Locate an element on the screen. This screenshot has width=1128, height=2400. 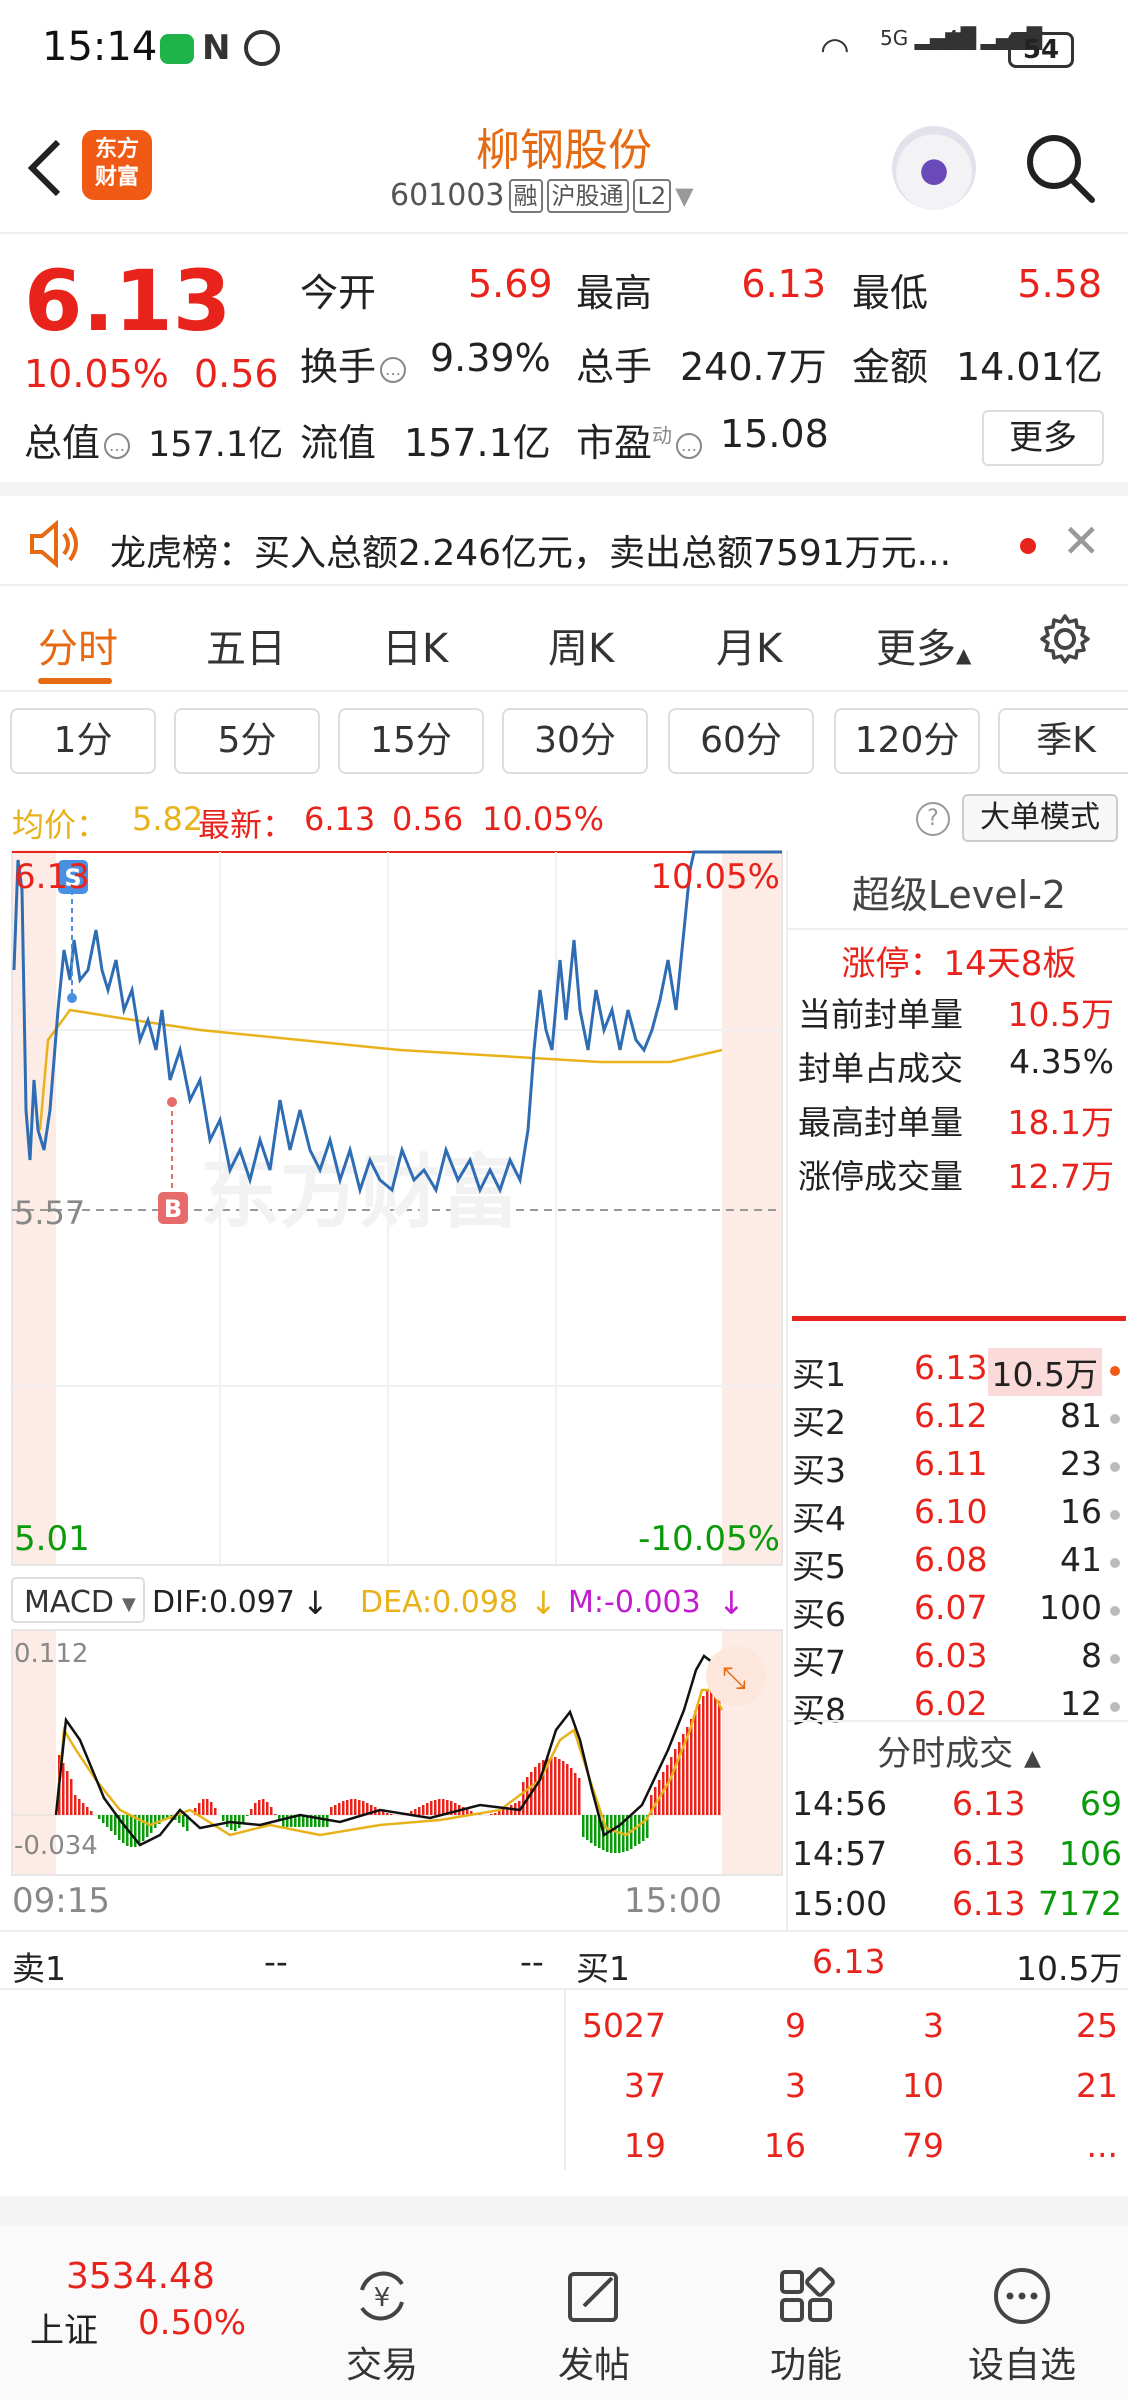
macd-label: MACD is located at coordinates (69, 1602).